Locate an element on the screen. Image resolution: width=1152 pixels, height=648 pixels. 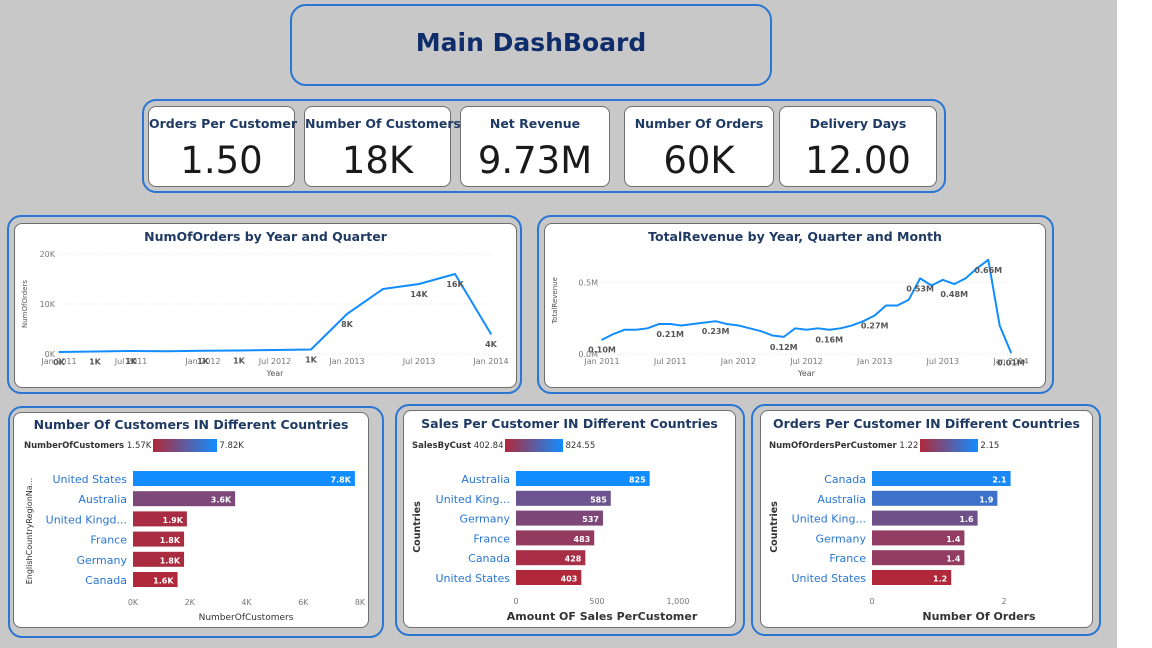
bar-value-label: 1.2 is located at coordinates (940, 579).